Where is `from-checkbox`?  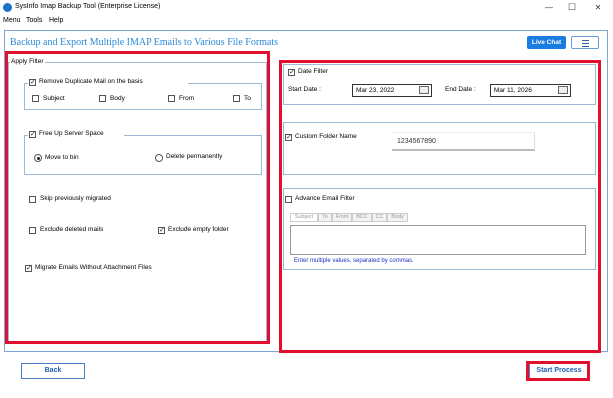
from-checkbox is located at coordinates (171, 98).